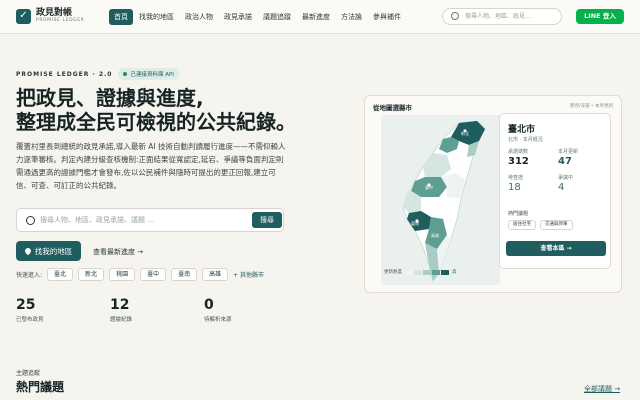 The height and width of the screenshot is (400, 640). What do you see at coordinates (199, 17) in the screenshot?
I see `nav-item-politicians: 政治人物` at bounding box center [199, 17].